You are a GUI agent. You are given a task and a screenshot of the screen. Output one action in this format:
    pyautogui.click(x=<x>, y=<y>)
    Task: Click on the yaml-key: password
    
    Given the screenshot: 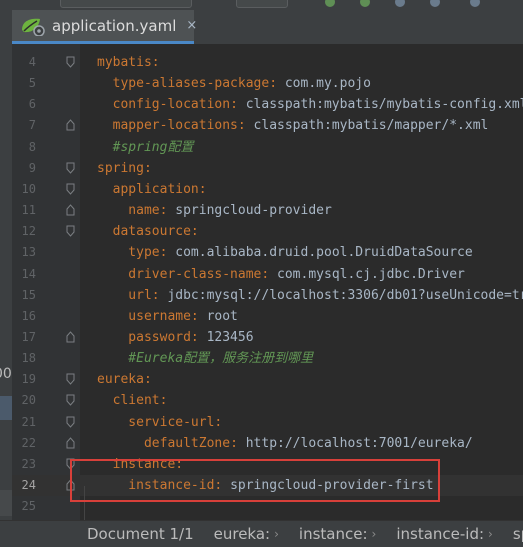 What is the action you would take?
    pyautogui.click(x=144, y=337)
    